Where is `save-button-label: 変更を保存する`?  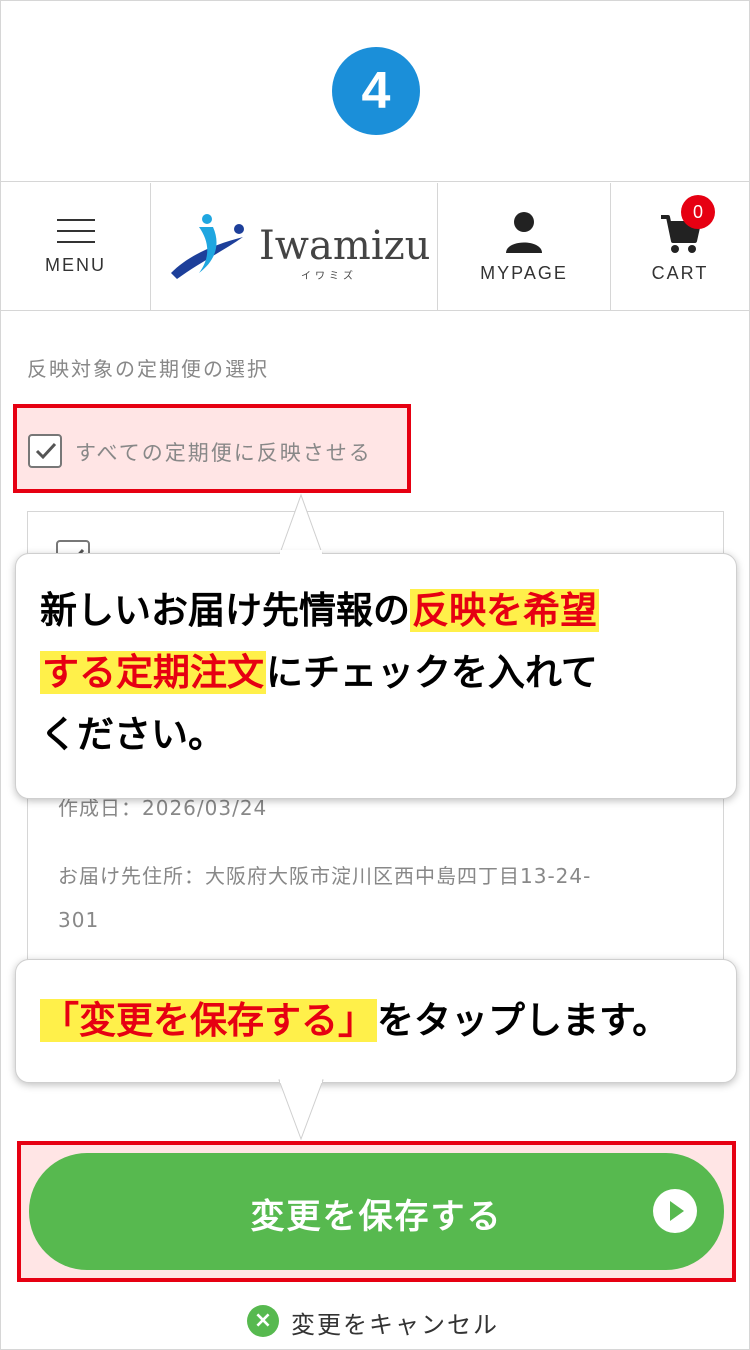
save-button-label: 変更を保存する is located at coordinates (376, 1217).